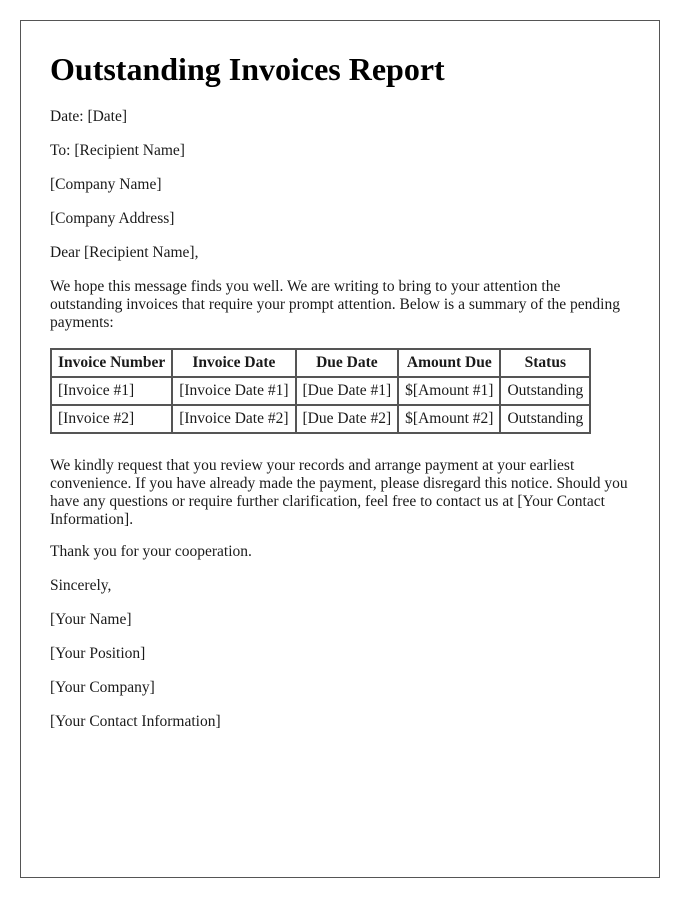 The width and height of the screenshot is (700, 900). What do you see at coordinates (449, 419) in the screenshot?
I see `cell-amount-due: $[Amount #2]` at bounding box center [449, 419].